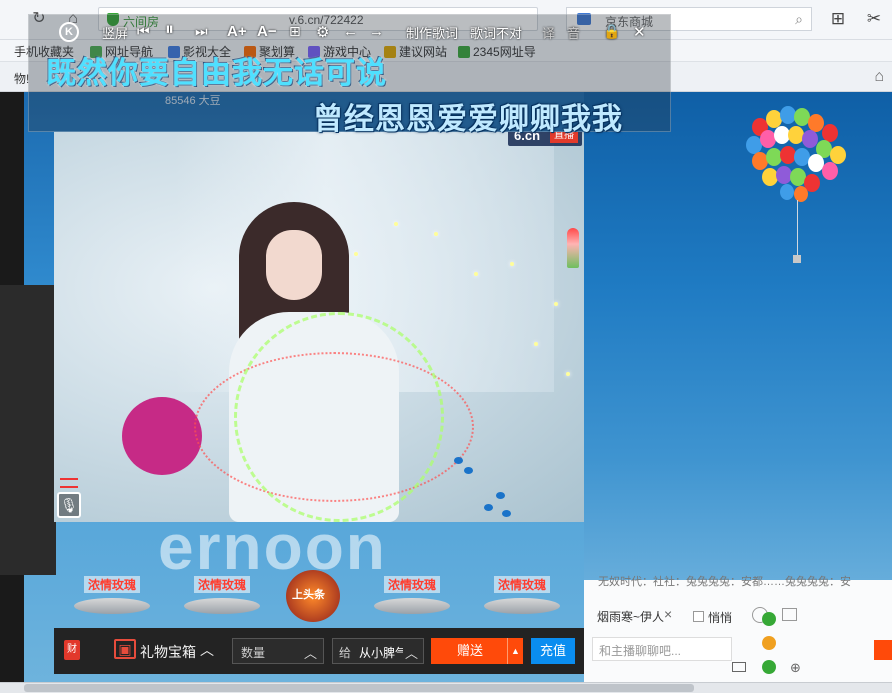 This screenshot has height=693, width=892. I want to click on gear-icon: ⚙, so click(322, 32).